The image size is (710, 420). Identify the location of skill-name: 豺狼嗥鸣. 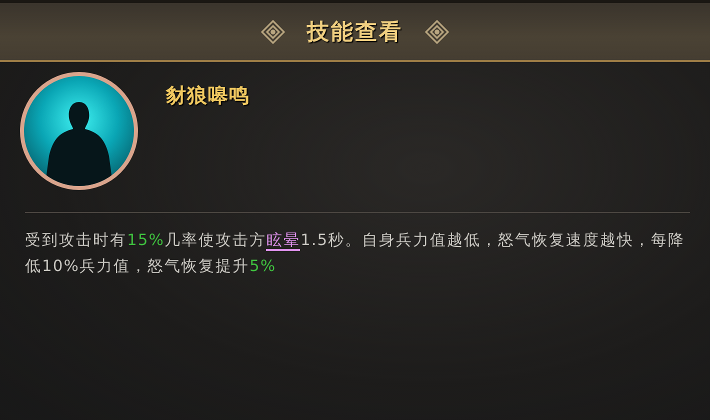
(208, 95).